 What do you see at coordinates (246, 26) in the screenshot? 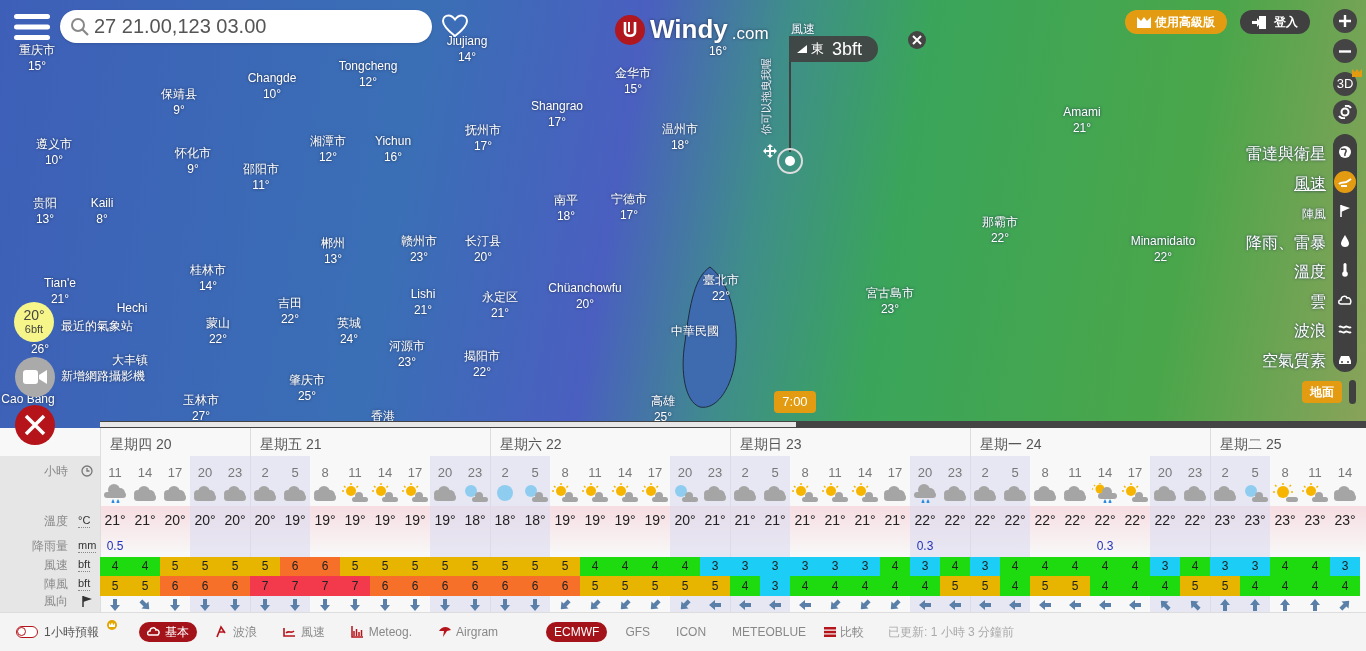
I see `search-field: 27 21.00,123 03.00` at bounding box center [246, 26].